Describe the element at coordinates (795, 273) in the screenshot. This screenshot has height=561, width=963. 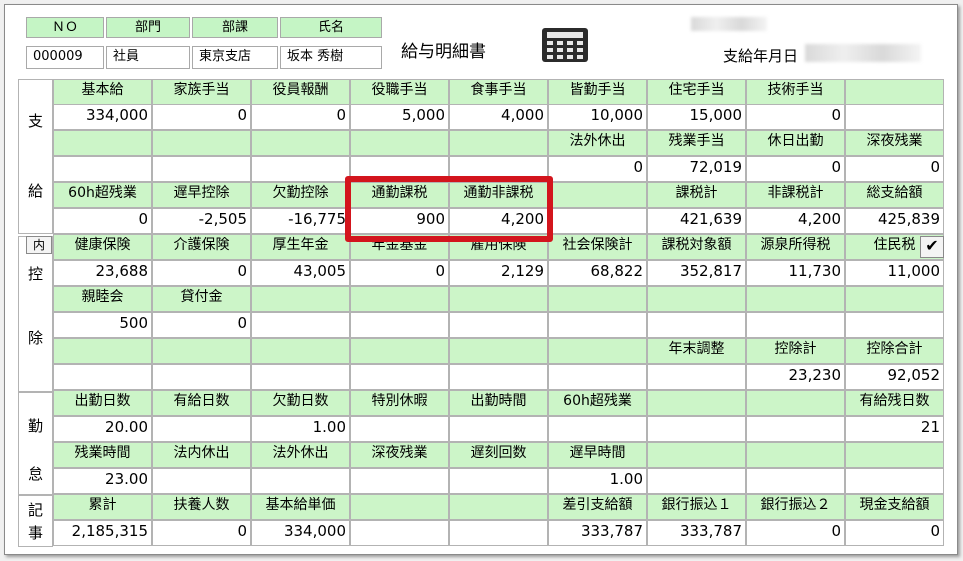
I see `field-value-r7-c7: 11,730` at that location.